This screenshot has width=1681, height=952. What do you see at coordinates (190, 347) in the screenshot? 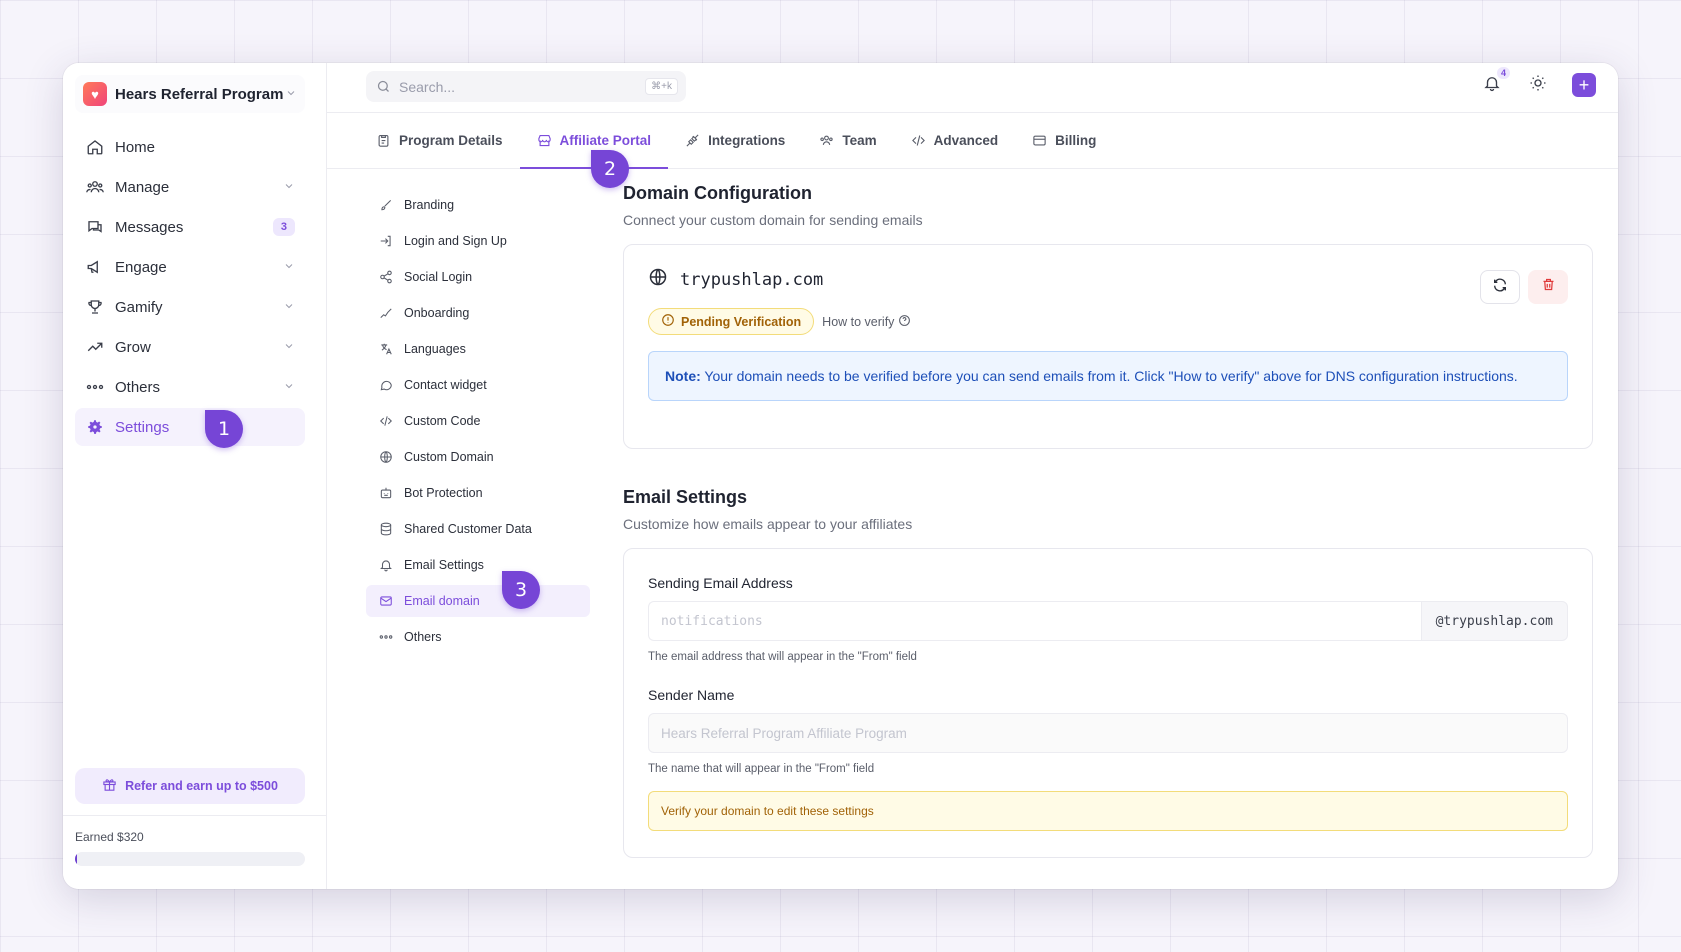
I see `sidebar-item-grow: Grow` at bounding box center [190, 347].